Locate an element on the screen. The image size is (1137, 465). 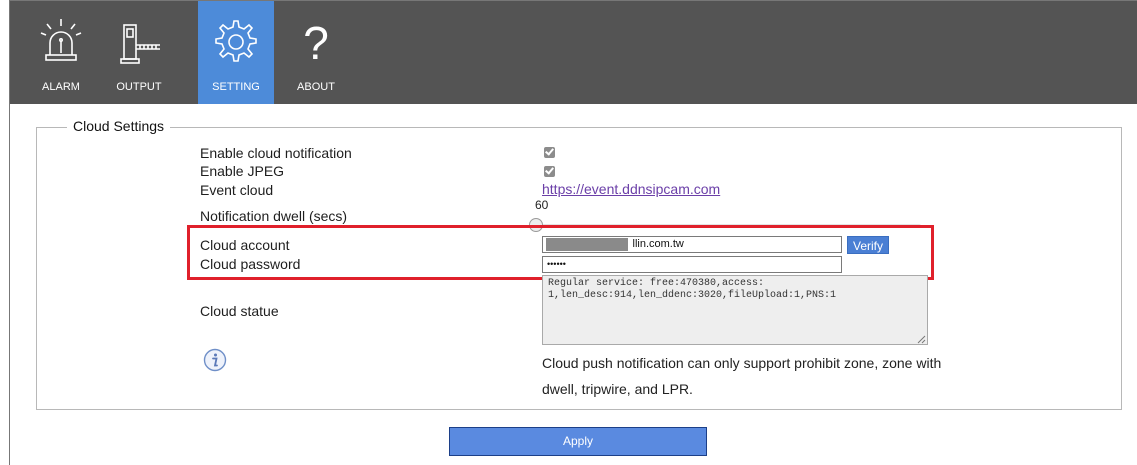
cloud-settings-legend: Cloud Settings is located at coordinates (119, 126).